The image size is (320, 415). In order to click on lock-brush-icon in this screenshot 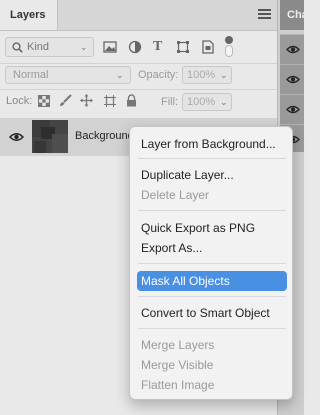, I will do `click(65, 100)`.